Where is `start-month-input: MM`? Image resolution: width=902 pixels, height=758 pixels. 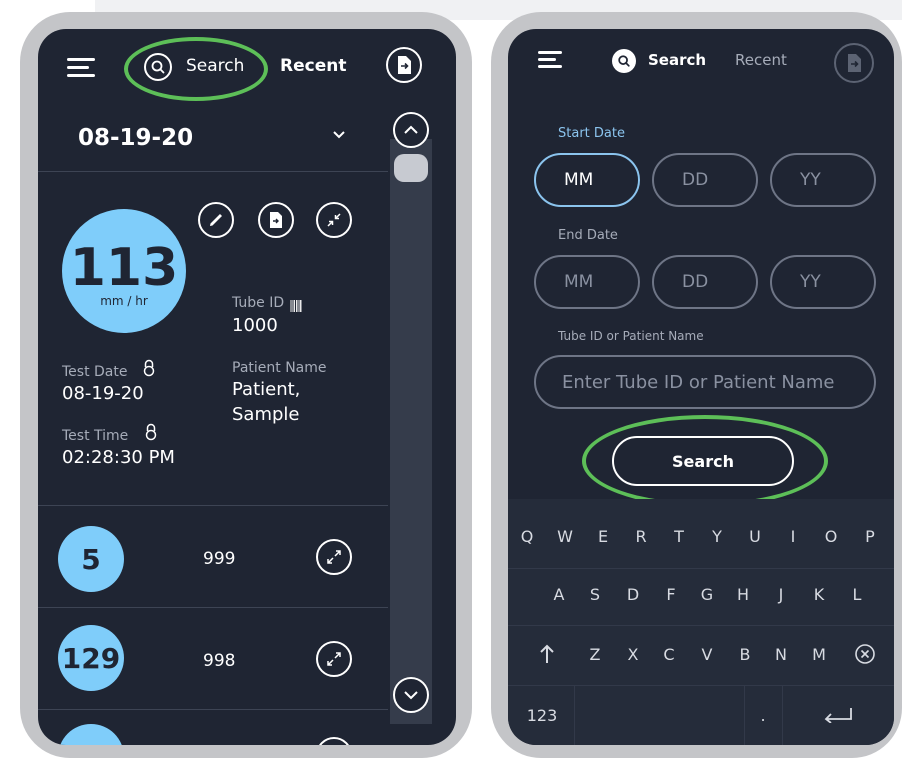 start-month-input: MM is located at coordinates (587, 180).